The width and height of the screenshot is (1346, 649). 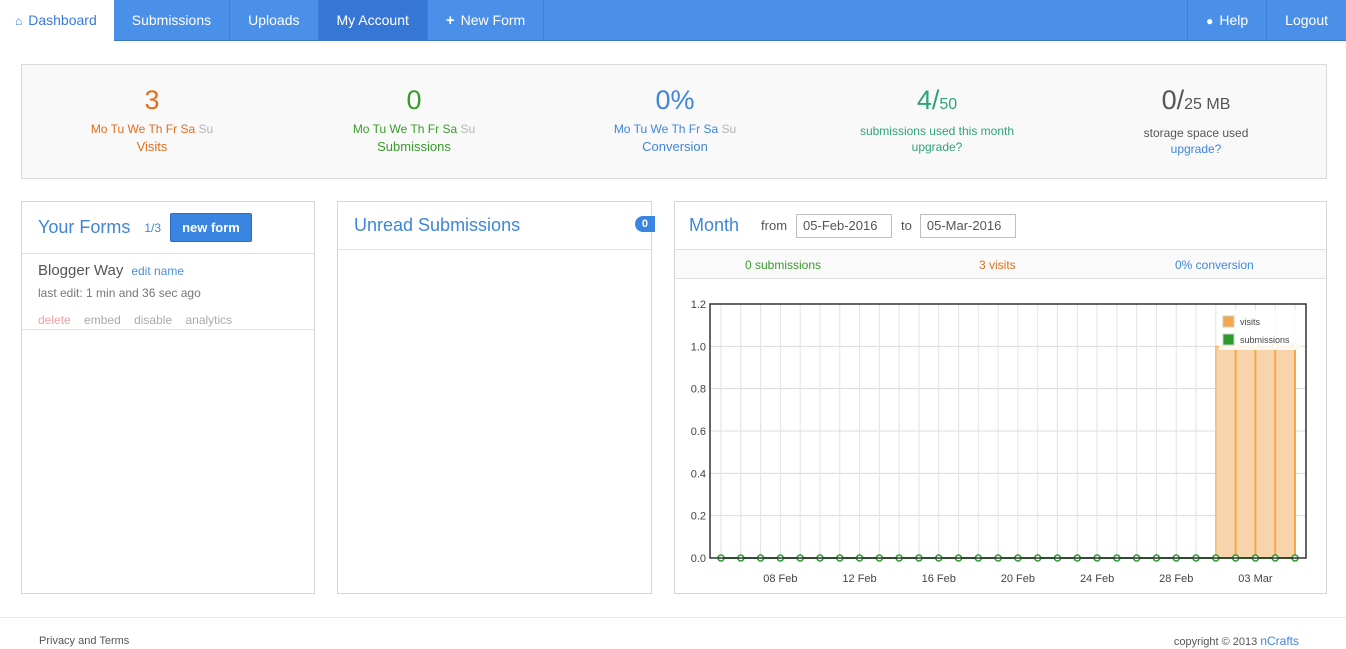 I want to click on nav-help: ● Help, so click(x=1226, y=20).